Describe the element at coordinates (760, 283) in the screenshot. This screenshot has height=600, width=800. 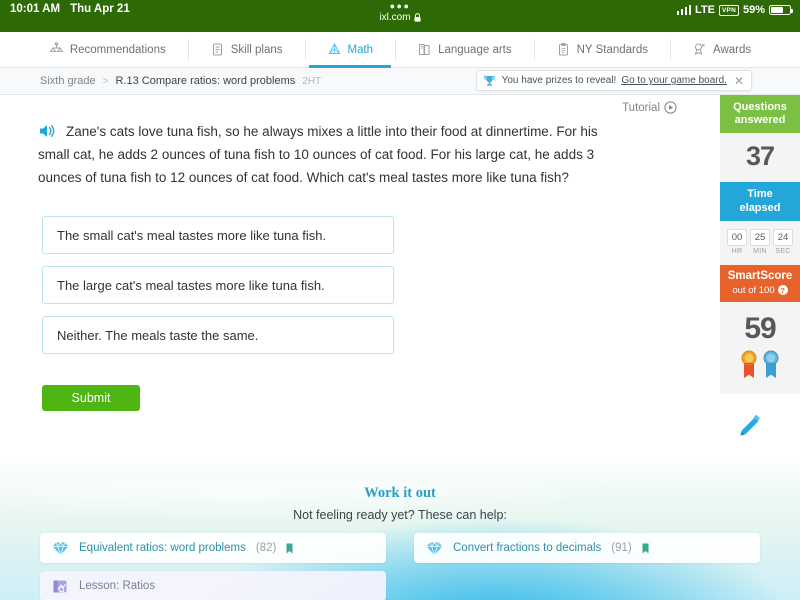
I see `smartscore-header: SmartScore out of 100 ?` at that location.